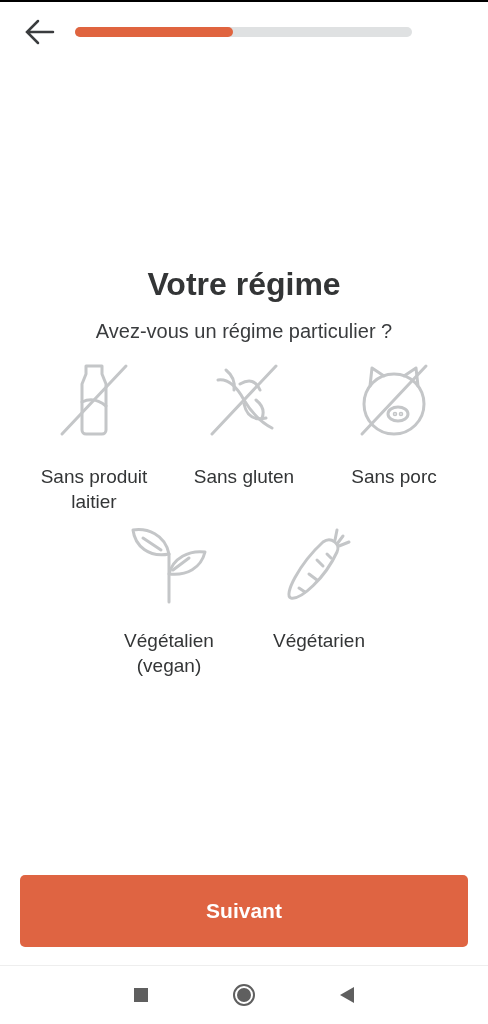 The image size is (488, 1024). I want to click on diet-option: Sans gluten, so click(244, 437).